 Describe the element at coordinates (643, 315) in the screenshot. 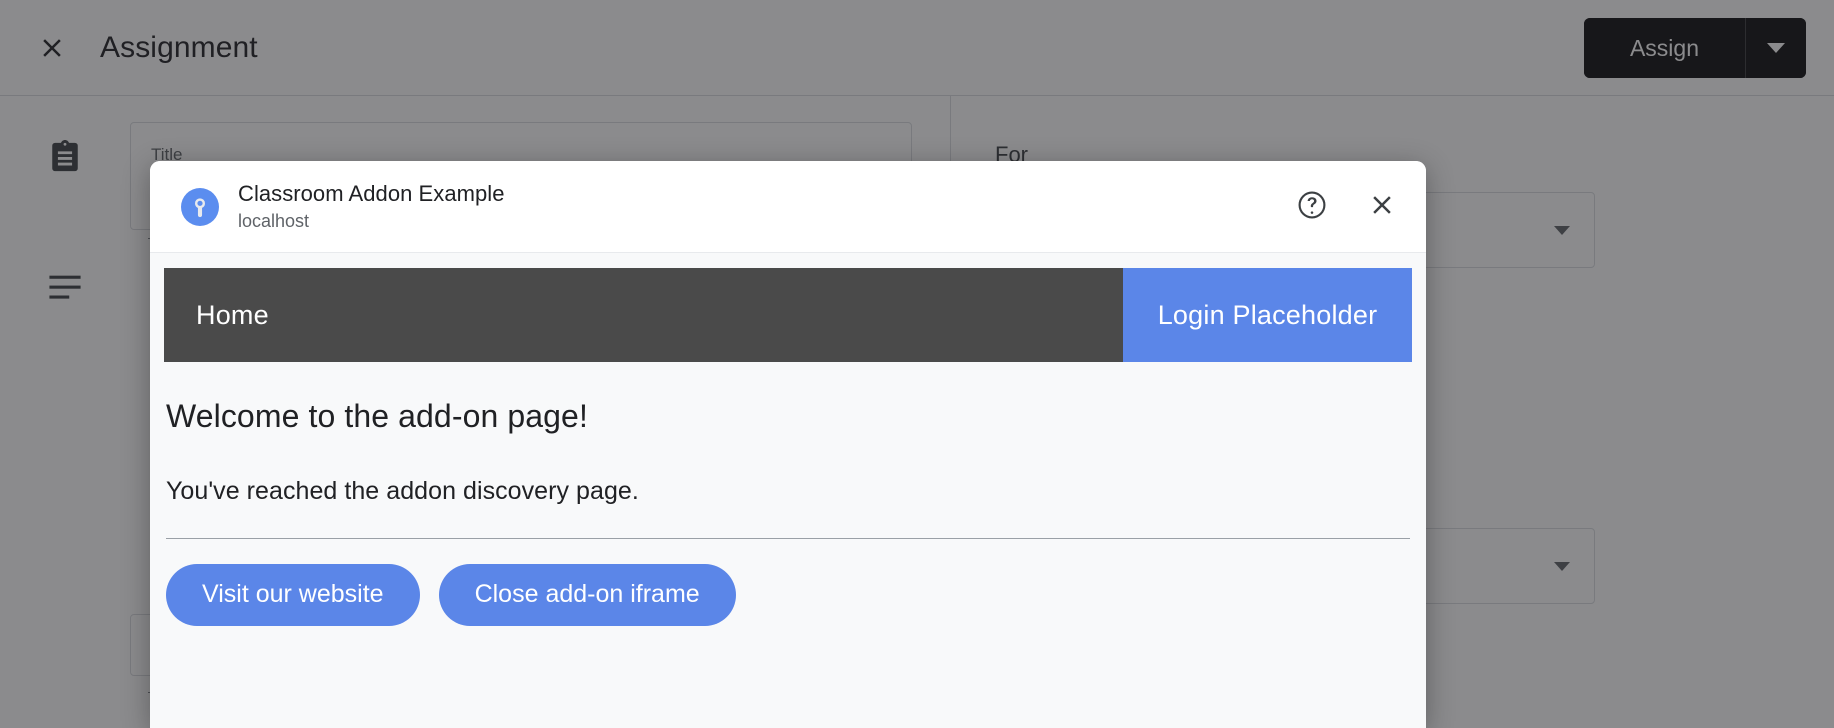

I see `navbar-left: Home` at that location.